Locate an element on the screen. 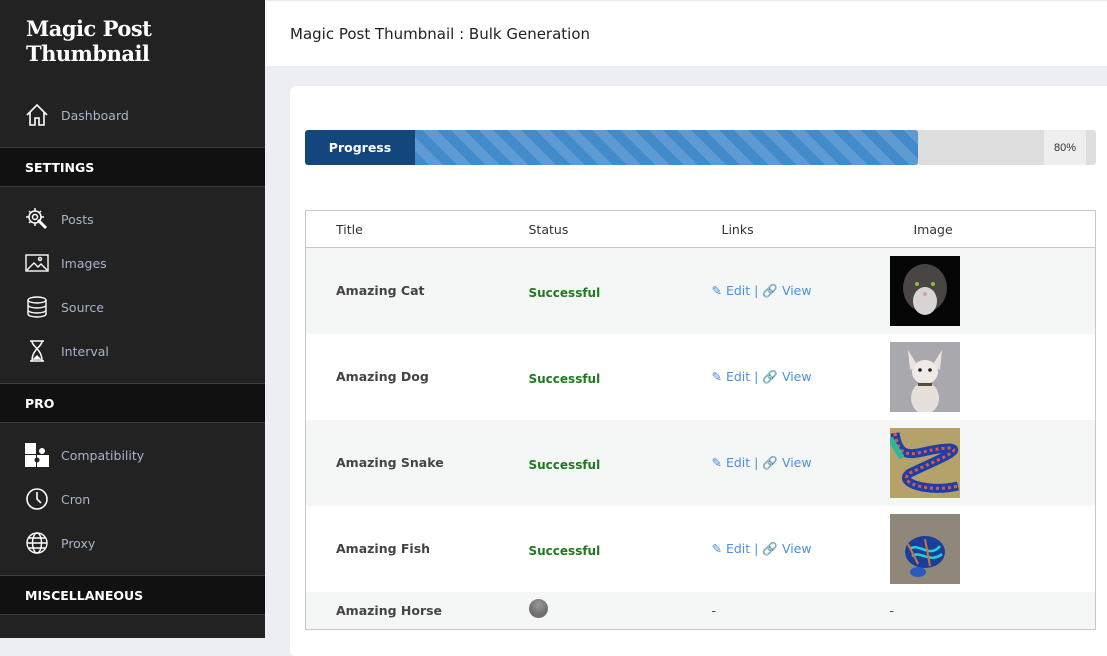 This screenshot has width=1107, height=656. table-row: Amazing Horse - - is located at coordinates (700, 610).